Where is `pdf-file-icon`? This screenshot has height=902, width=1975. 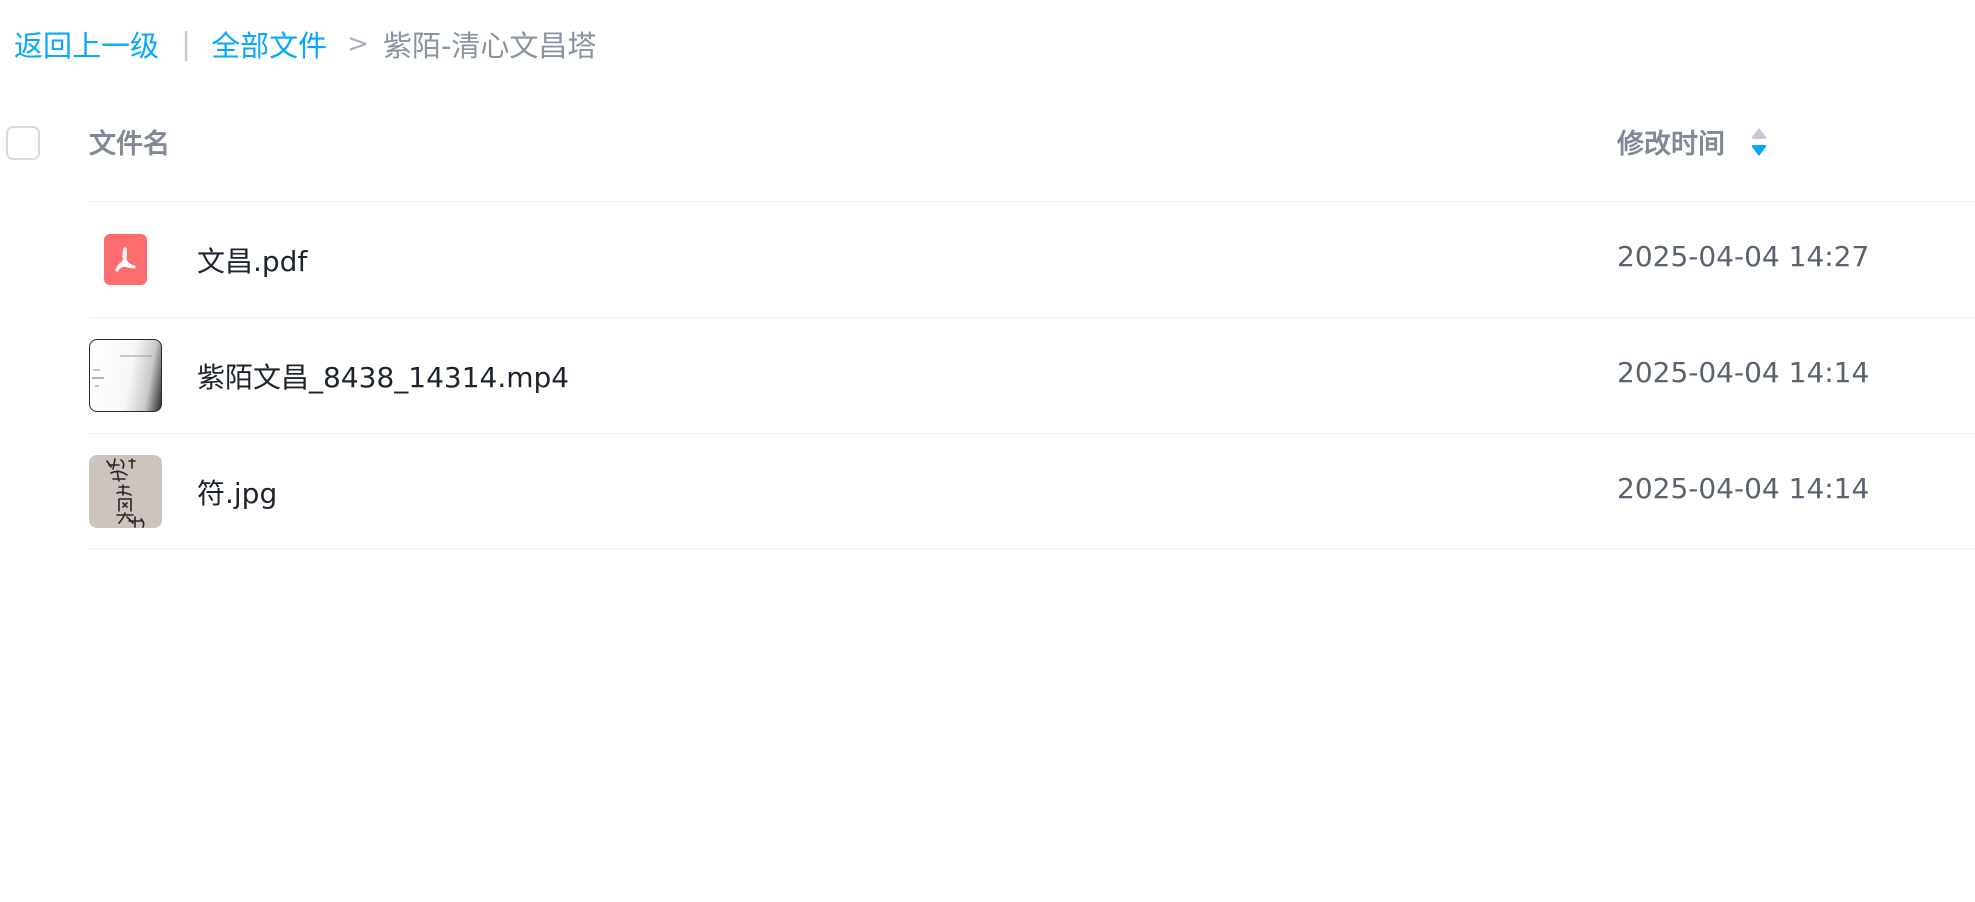
pdf-file-icon is located at coordinates (125, 259).